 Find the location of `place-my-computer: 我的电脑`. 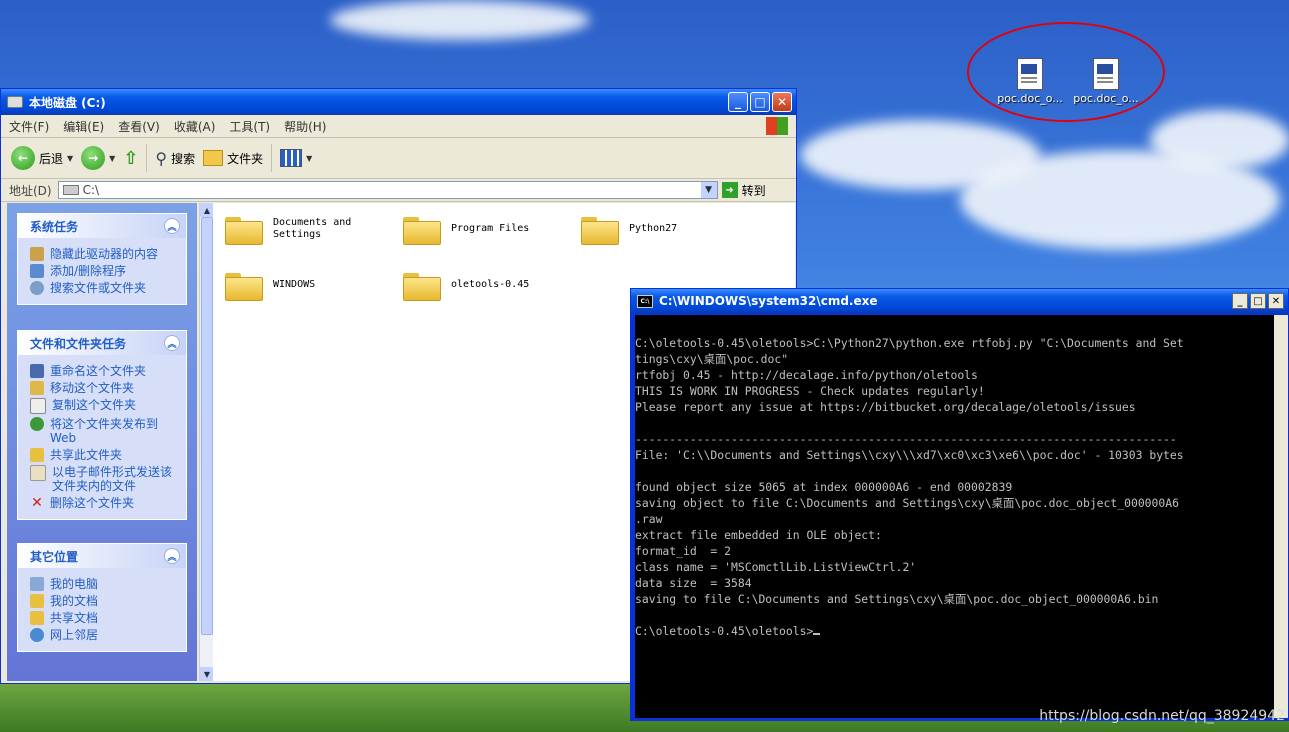

place-my-computer: 我的电脑 is located at coordinates (105, 584).